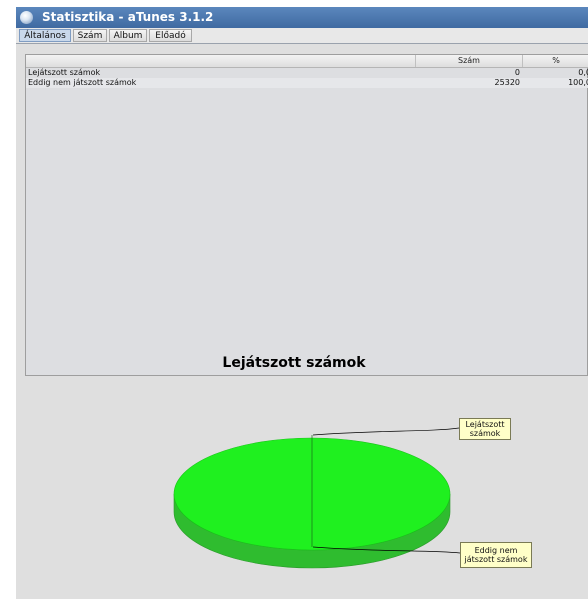  Describe the element at coordinates (317, 498) in the screenshot. I see `pie-chart` at that location.